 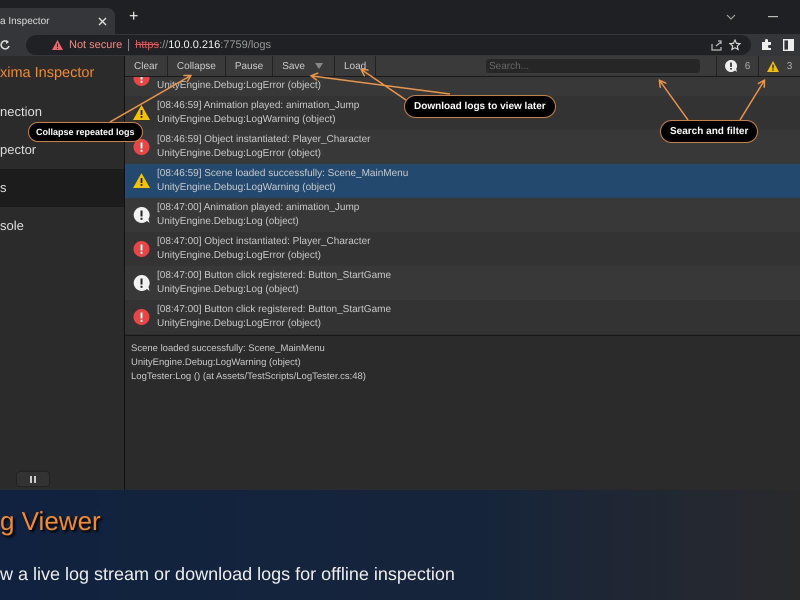 I want to click on reload-icon, so click(x=5, y=45).